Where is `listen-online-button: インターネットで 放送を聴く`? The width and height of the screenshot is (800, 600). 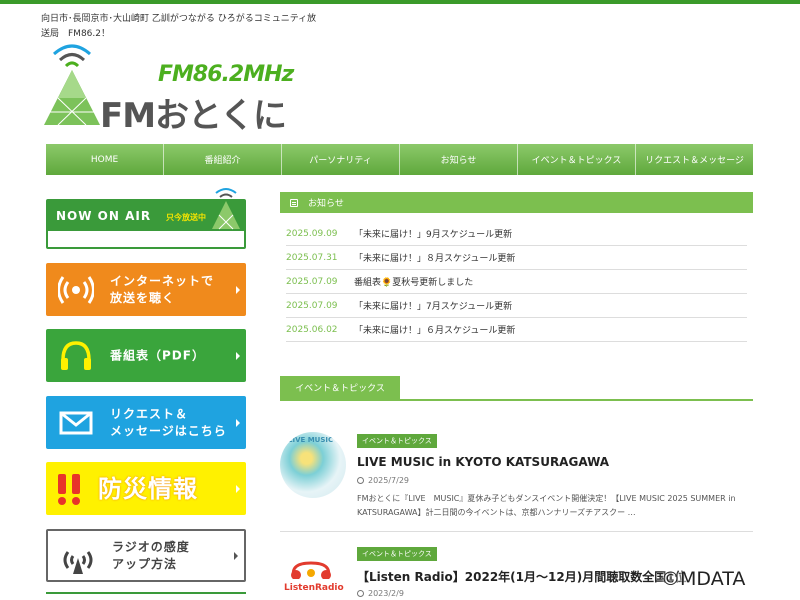 listen-online-button: インターネットで 放送を聴く is located at coordinates (146, 289).